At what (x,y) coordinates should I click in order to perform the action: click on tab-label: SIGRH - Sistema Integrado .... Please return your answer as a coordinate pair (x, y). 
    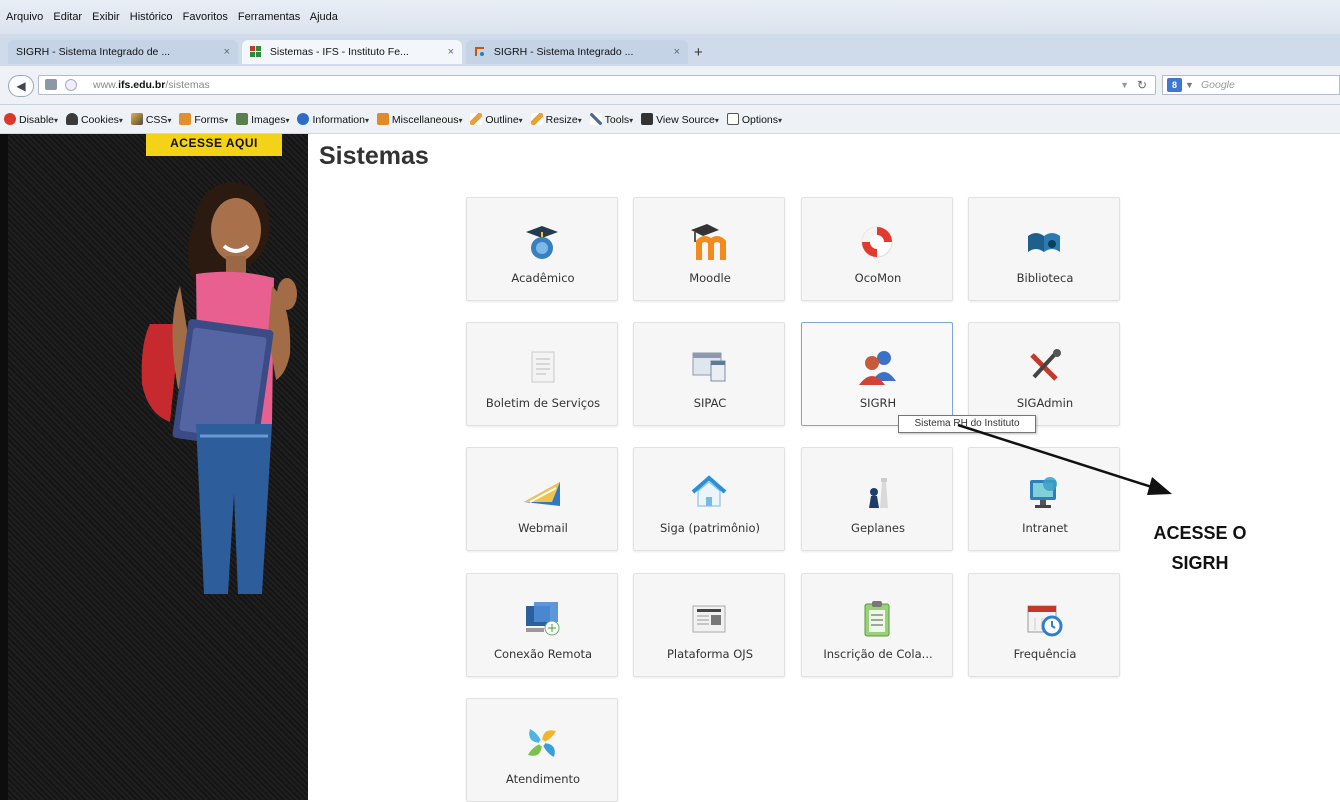
    Looking at the image, I should click on (563, 52).